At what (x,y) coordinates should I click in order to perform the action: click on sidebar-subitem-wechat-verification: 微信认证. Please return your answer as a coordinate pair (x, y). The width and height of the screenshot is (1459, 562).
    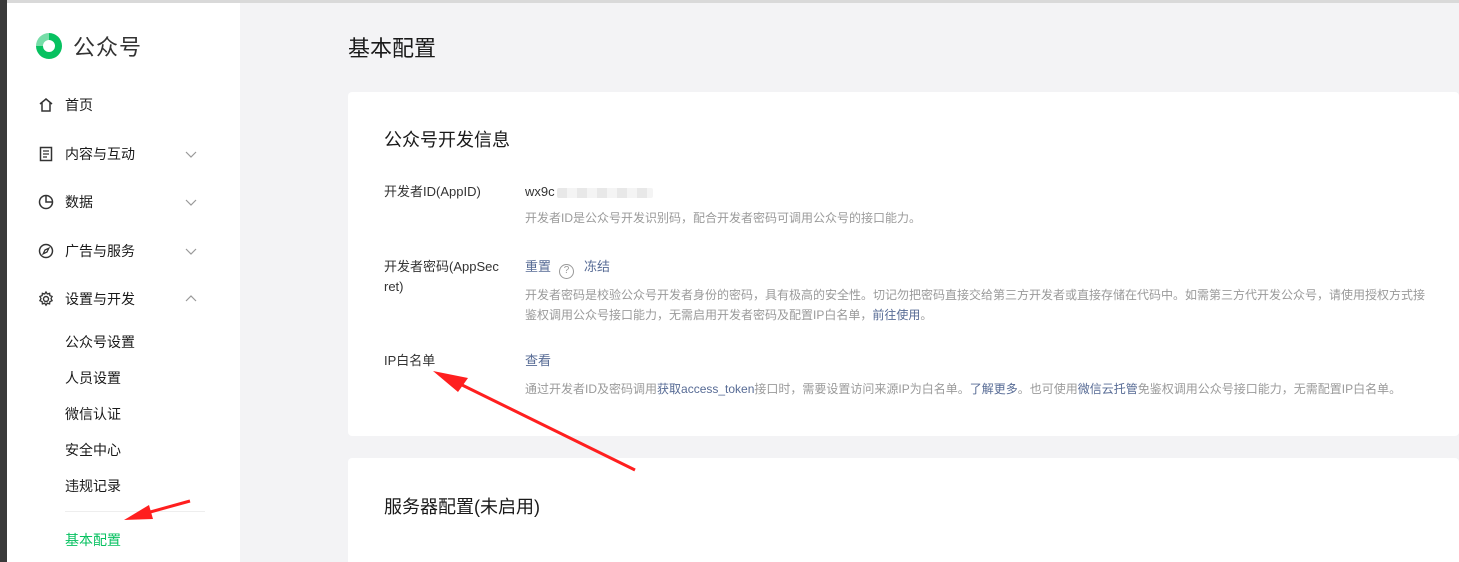
    Looking at the image, I should click on (93, 414).